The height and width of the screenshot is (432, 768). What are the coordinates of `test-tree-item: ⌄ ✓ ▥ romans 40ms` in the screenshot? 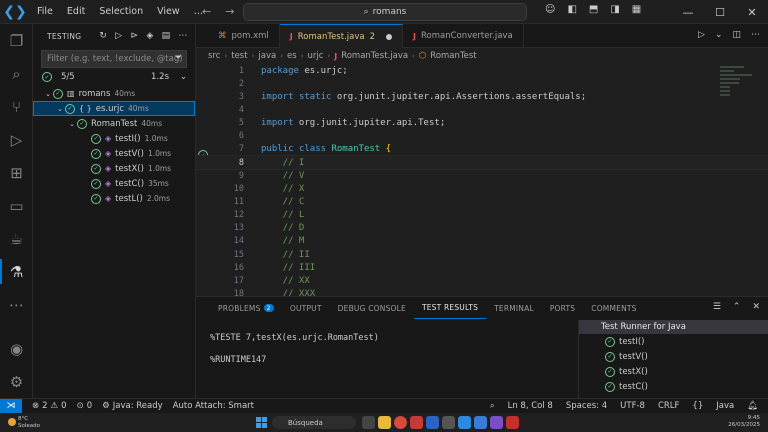 It's located at (114, 93).